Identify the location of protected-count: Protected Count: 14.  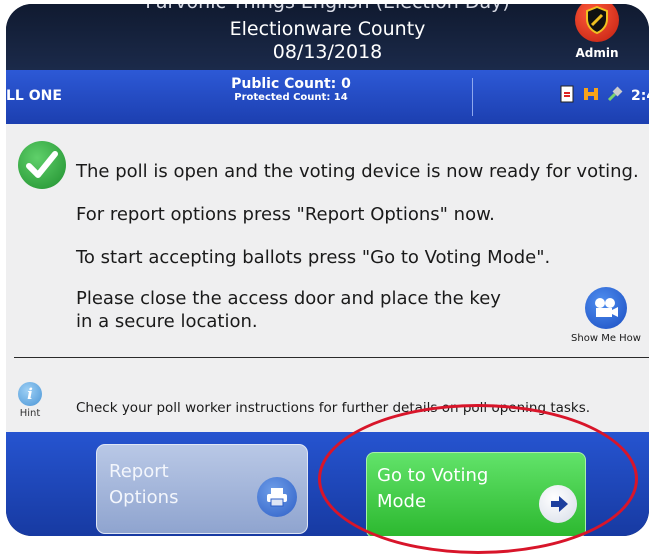
(291, 97).